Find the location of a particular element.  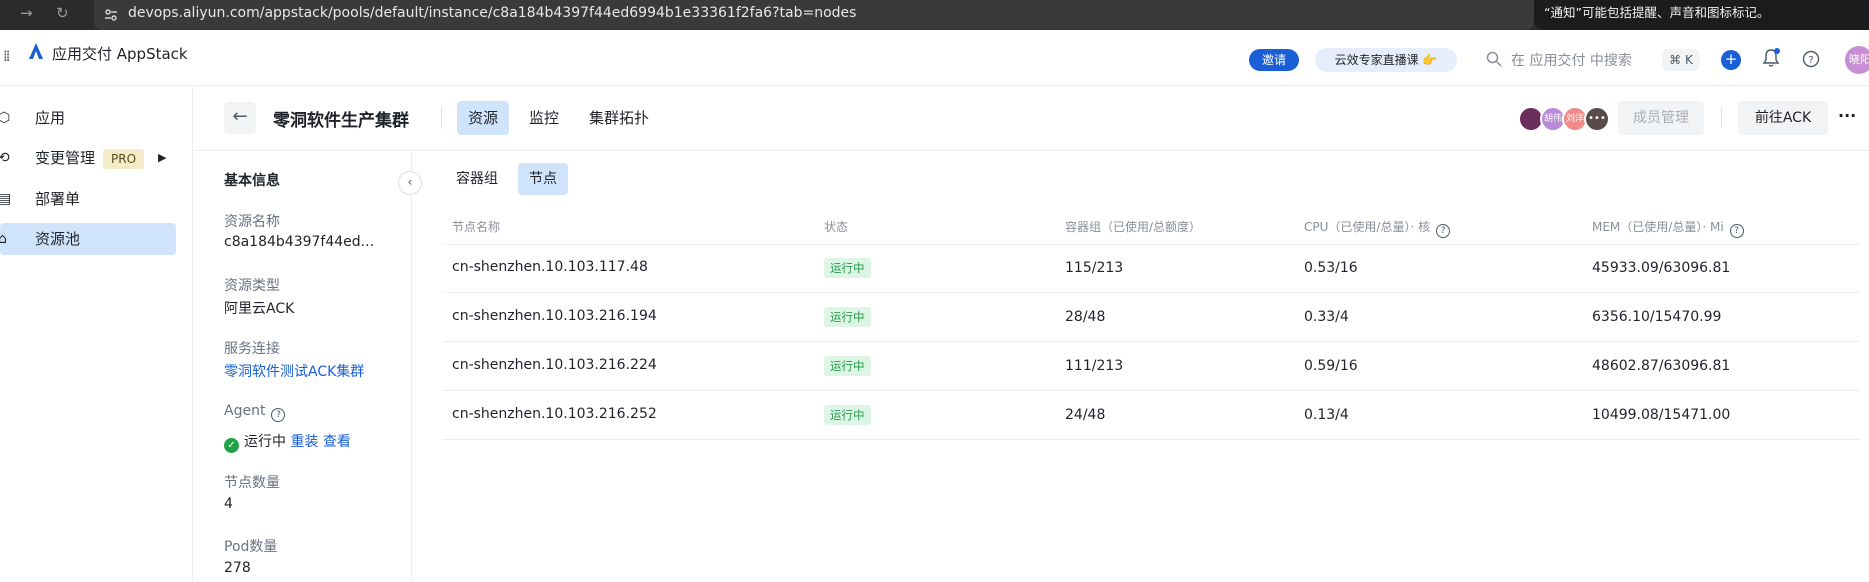

column-header-cpu-text: CPU（已使用/总量）· 核 is located at coordinates (1367, 227).